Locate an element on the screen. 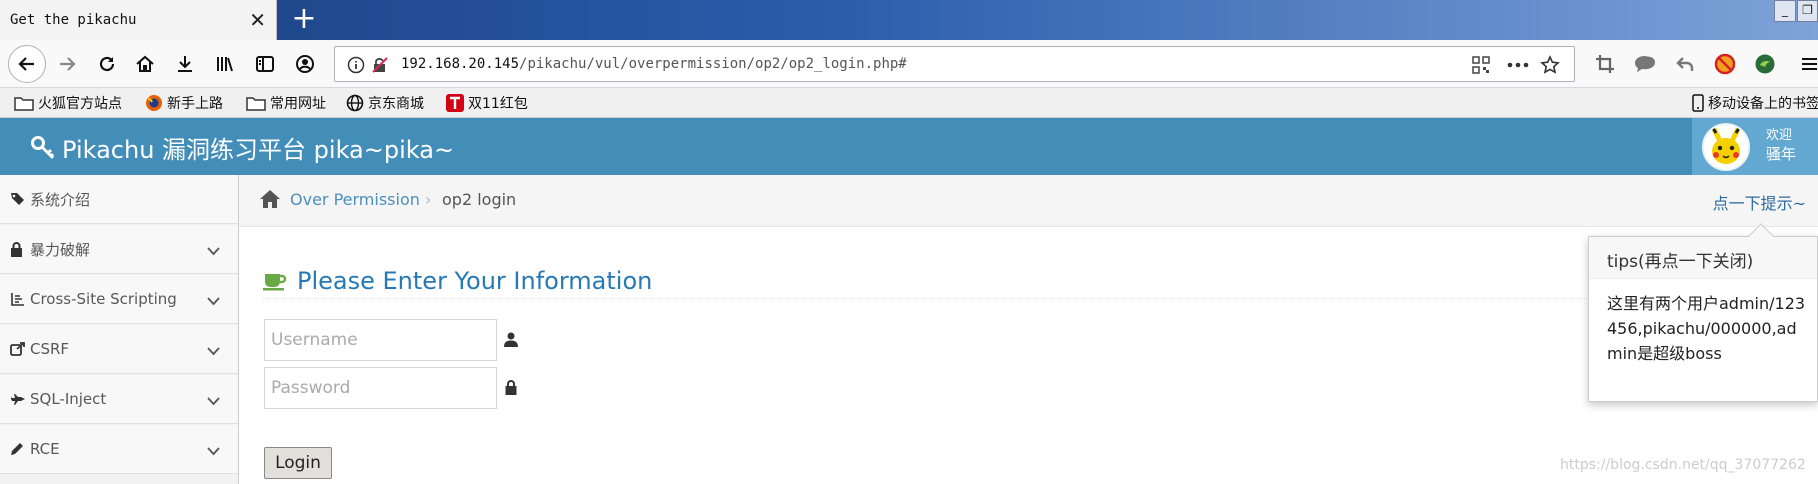 The image size is (1818, 484). coffee-cup-icon is located at coordinates (275, 281).